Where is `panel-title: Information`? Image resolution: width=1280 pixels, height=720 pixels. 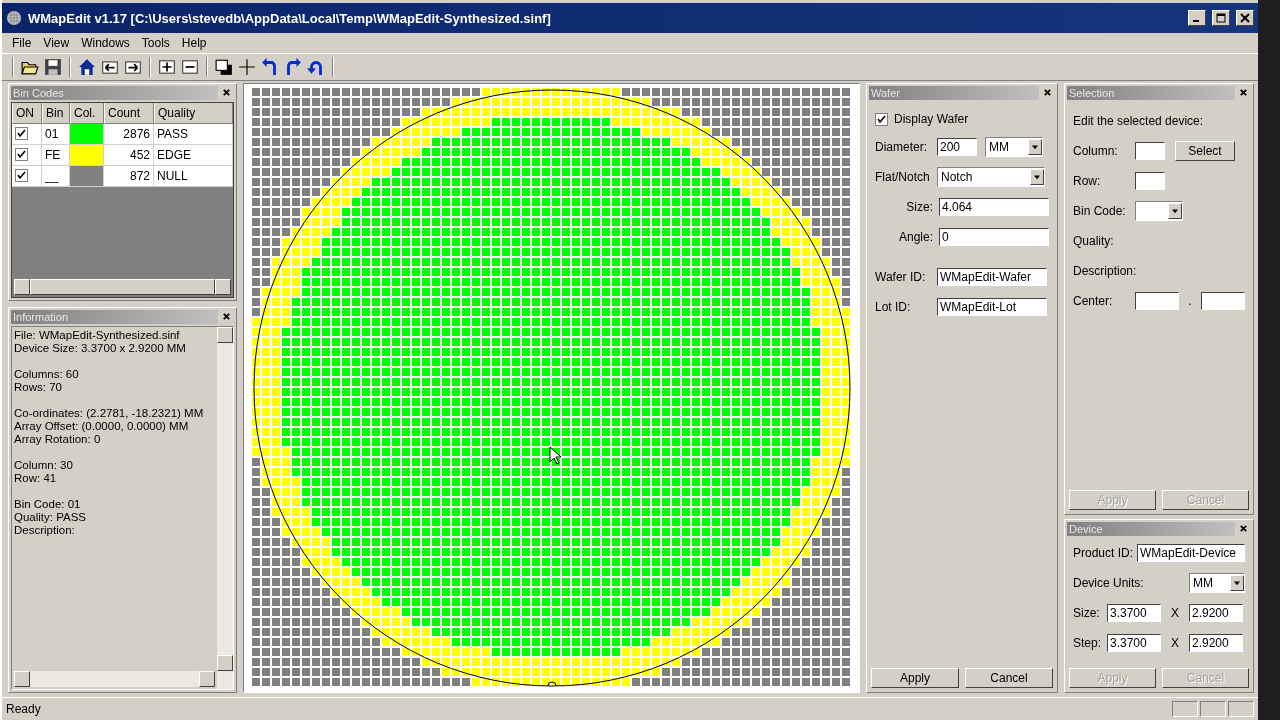 panel-title: Information is located at coordinates (41, 317).